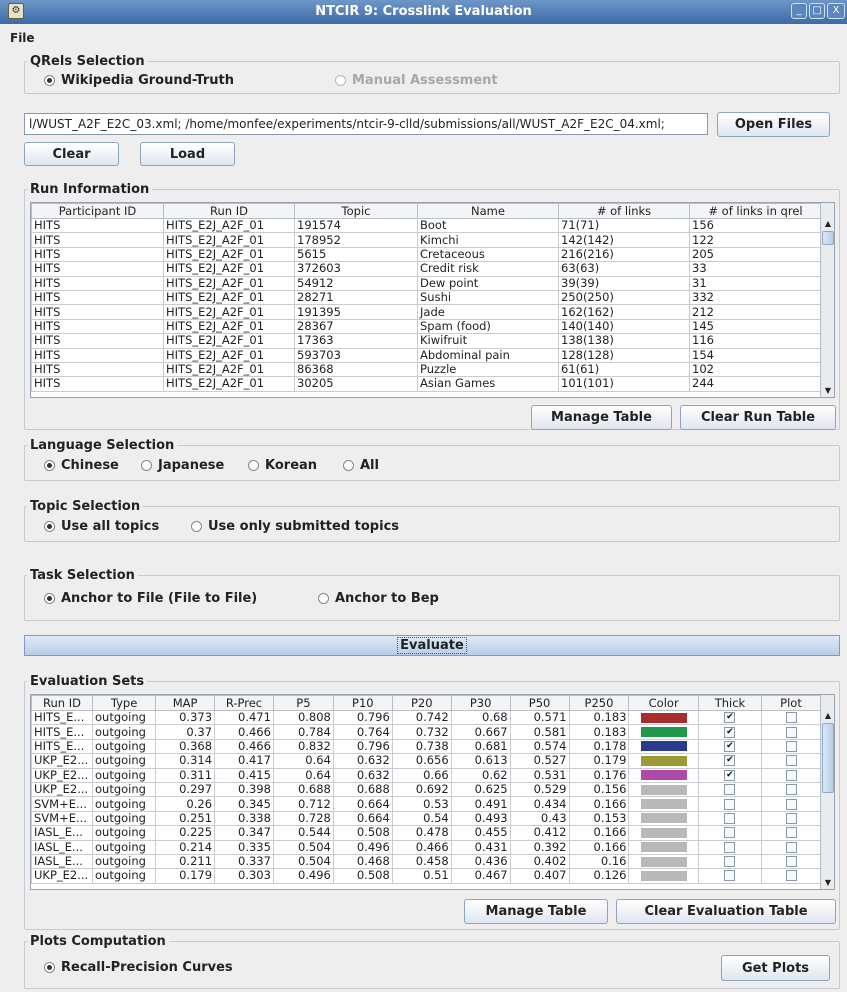 The height and width of the screenshot is (992, 847). Describe the element at coordinates (303, 775) in the screenshot. I see `metric-cell: 0.64` at that location.